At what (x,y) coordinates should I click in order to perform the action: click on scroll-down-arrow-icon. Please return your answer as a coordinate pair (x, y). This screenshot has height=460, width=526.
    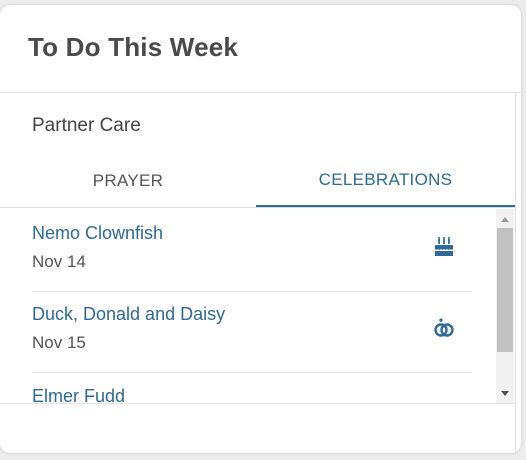
    Looking at the image, I should click on (505, 393).